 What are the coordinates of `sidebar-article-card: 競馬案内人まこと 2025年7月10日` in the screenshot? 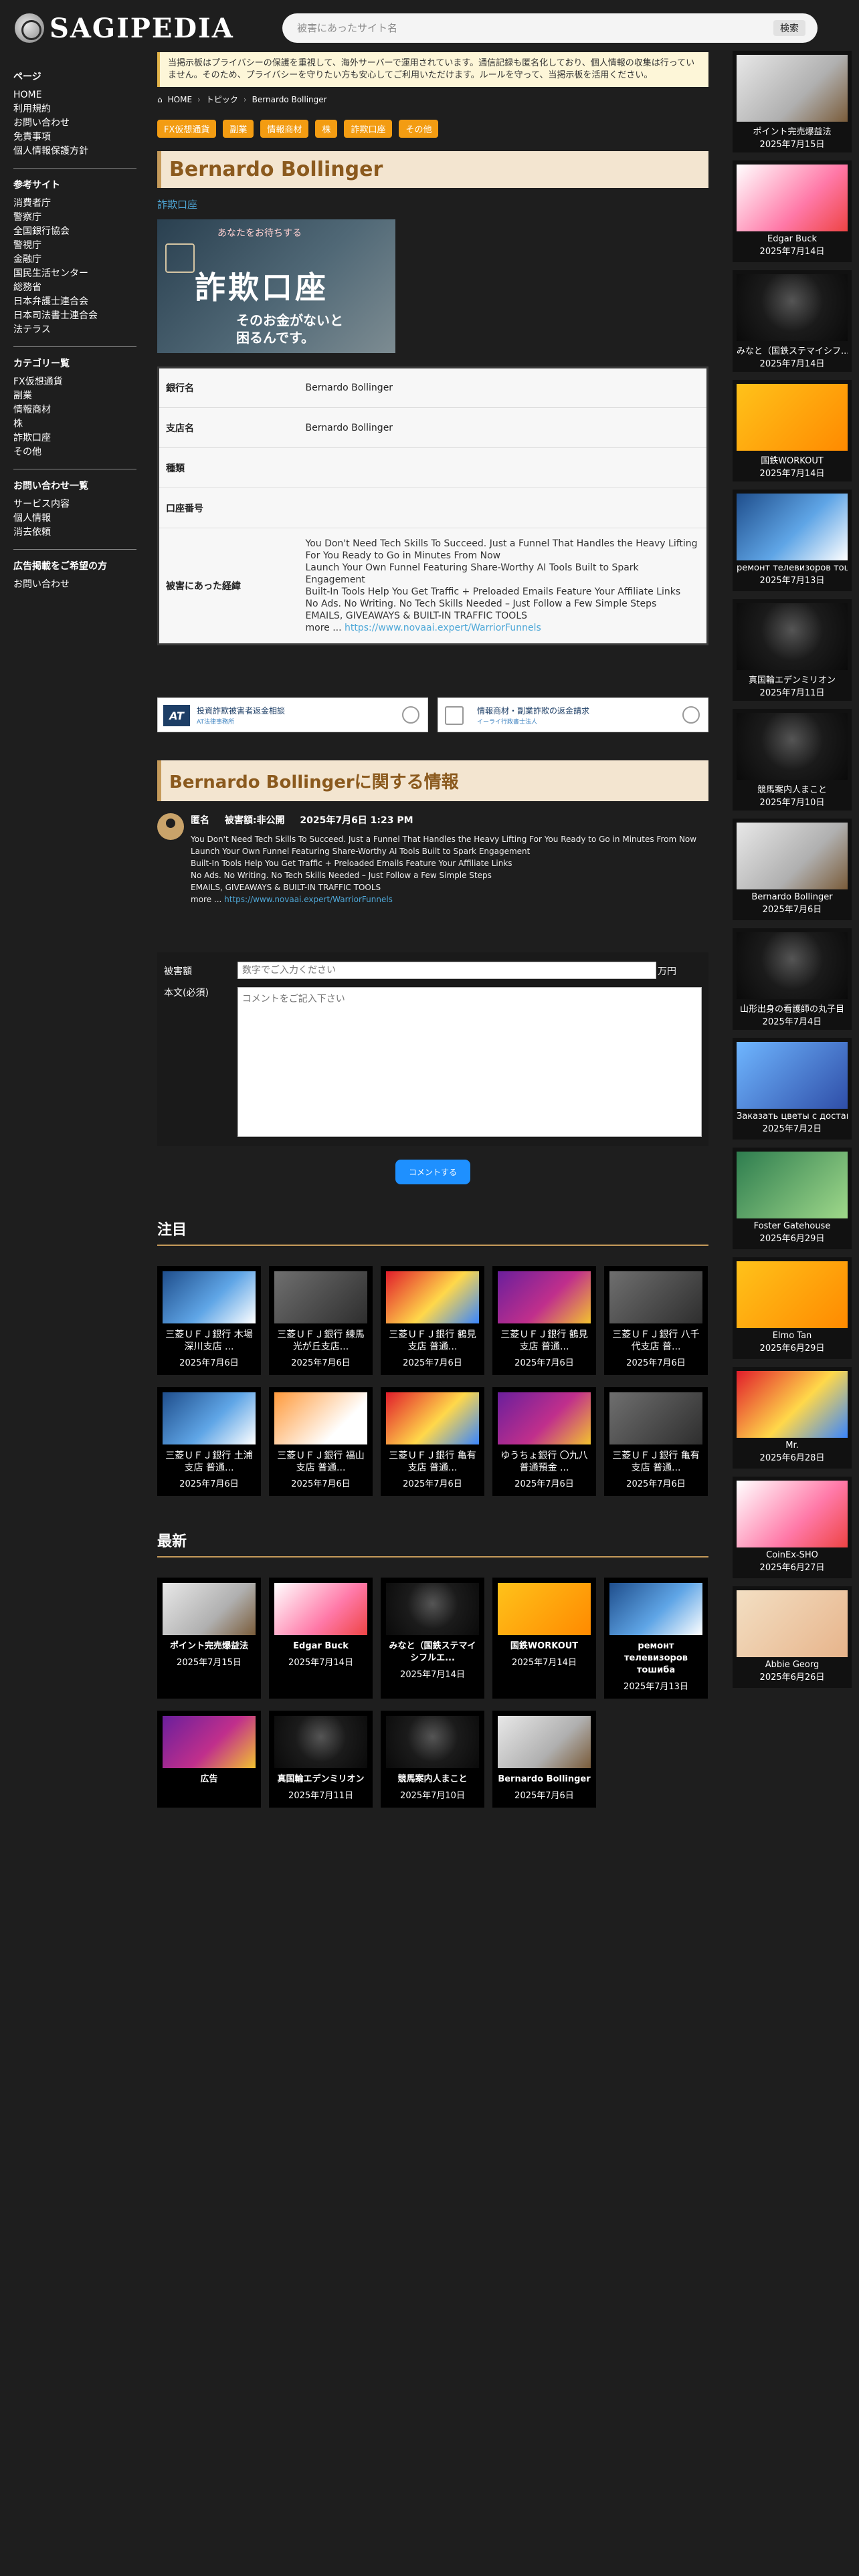 It's located at (792, 760).